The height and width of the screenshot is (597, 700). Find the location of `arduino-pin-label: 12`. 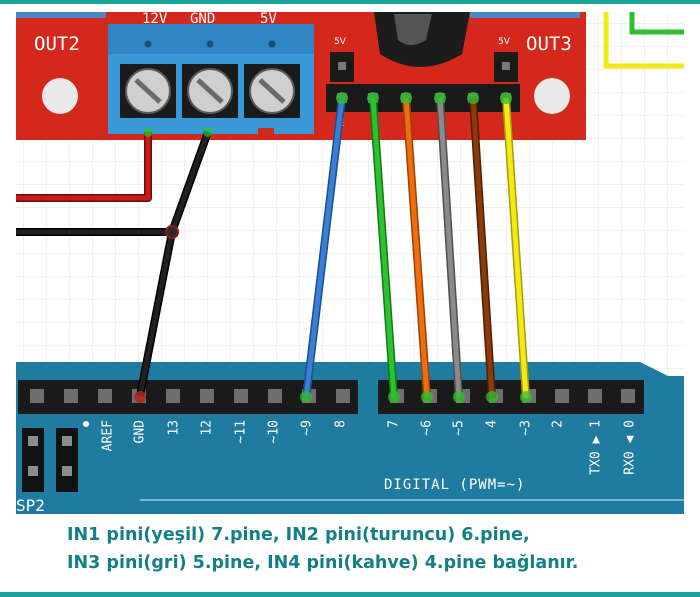

arduino-pin-label: 12 is located at coordinates (207, 428).